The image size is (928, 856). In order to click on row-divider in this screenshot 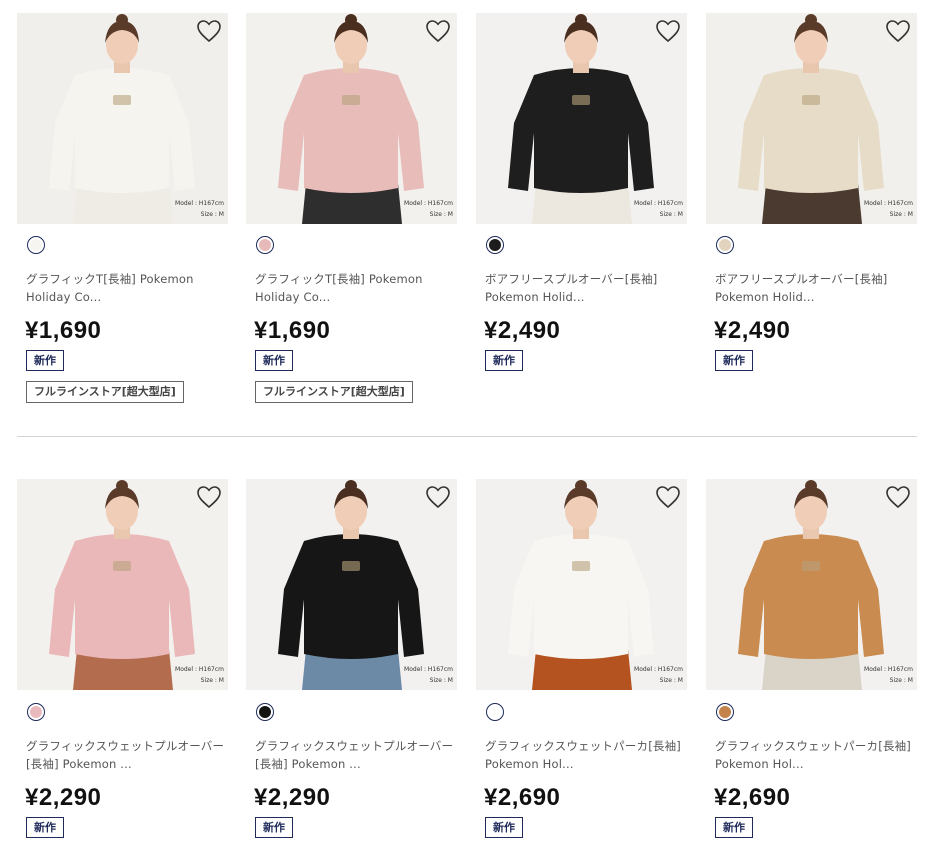, I will do `click(467, 436)`.